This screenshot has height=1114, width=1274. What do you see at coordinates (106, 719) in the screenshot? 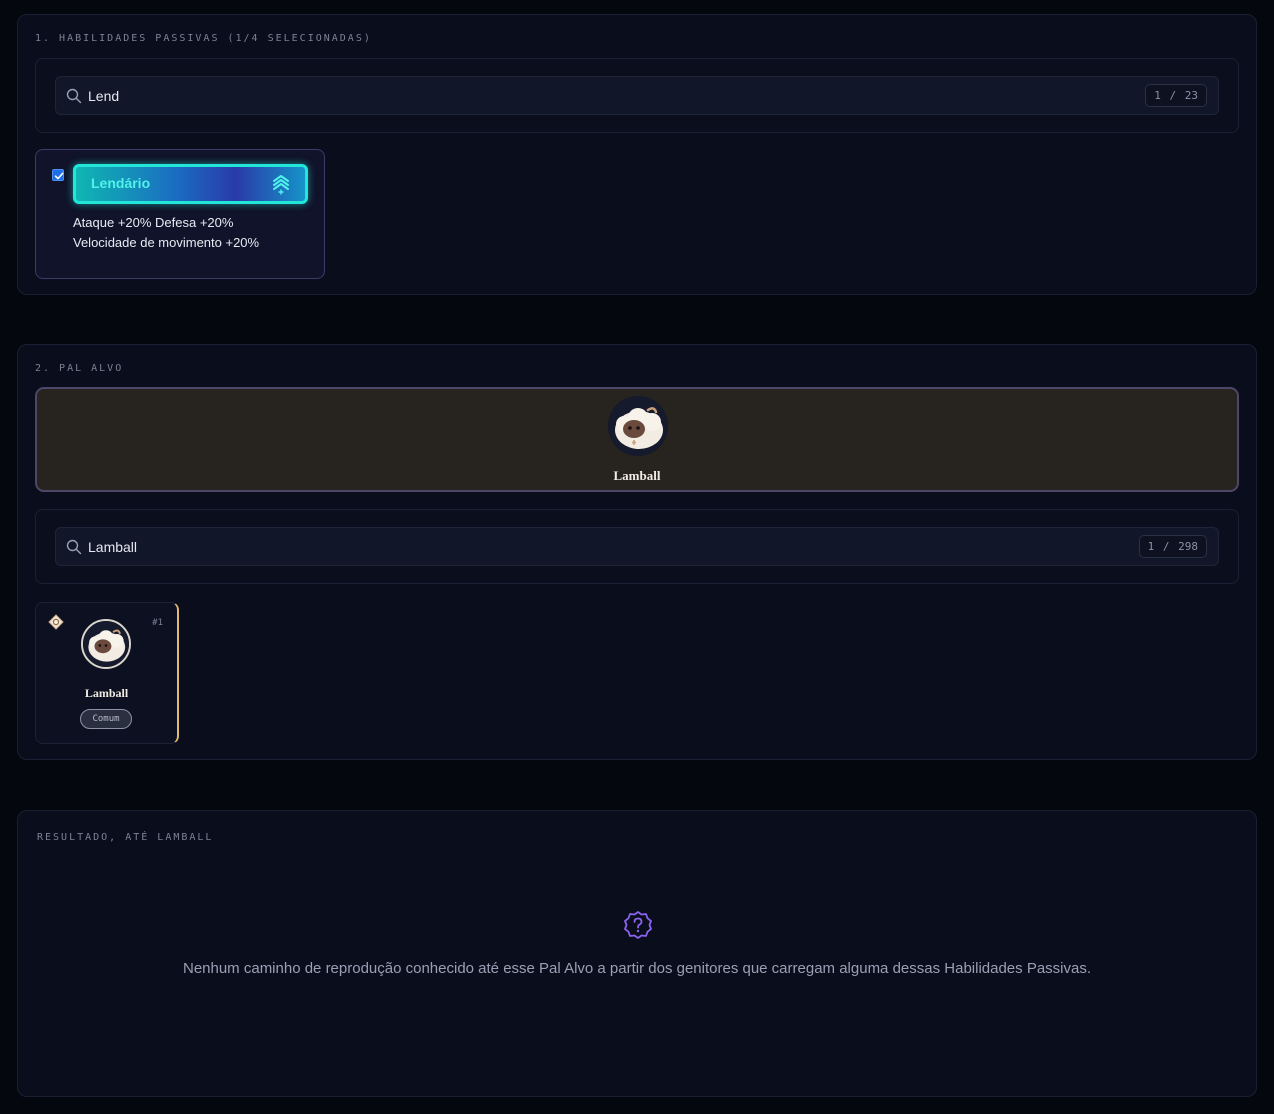
I see `rarity-badge: Comum` at bounding box center [106, 719].